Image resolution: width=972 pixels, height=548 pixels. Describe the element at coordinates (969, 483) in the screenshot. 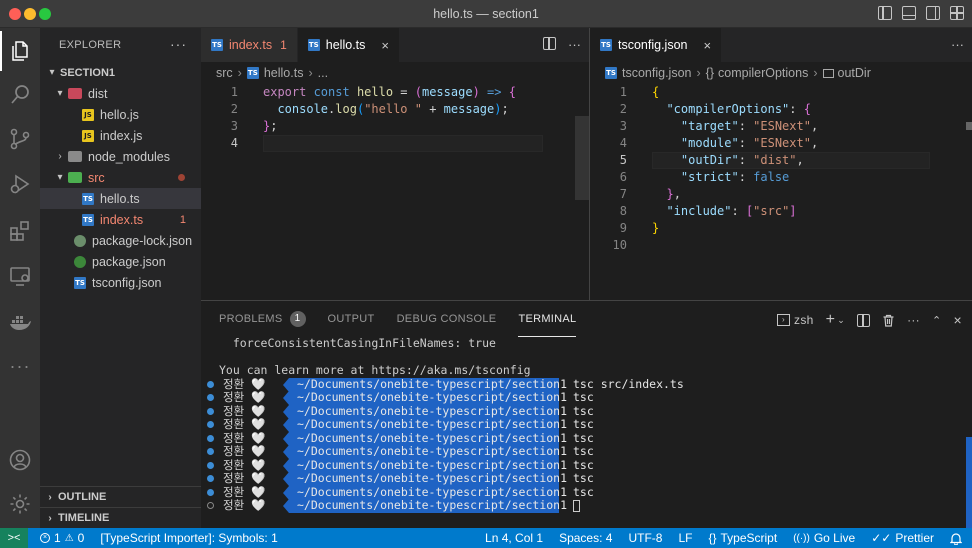

I see `terminal-scrollbar` at that location.